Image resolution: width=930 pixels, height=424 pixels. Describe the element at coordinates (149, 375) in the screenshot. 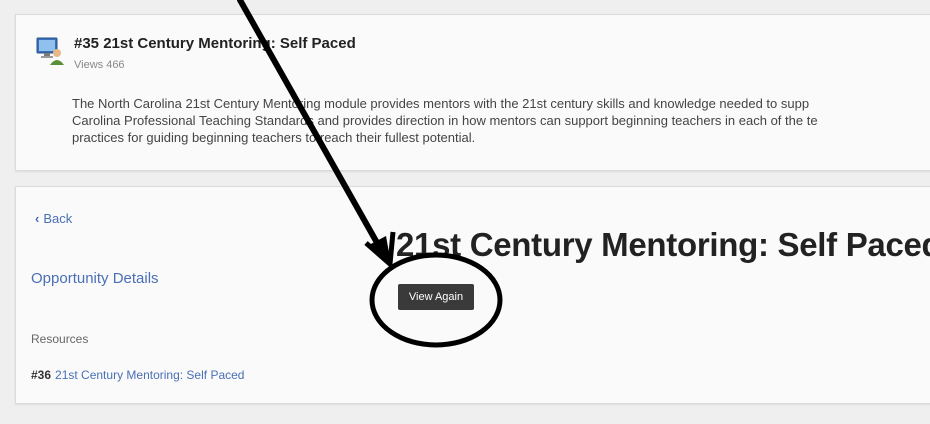

I see `resource-link: 21st Century Mentoring: Self Paced` at that location.